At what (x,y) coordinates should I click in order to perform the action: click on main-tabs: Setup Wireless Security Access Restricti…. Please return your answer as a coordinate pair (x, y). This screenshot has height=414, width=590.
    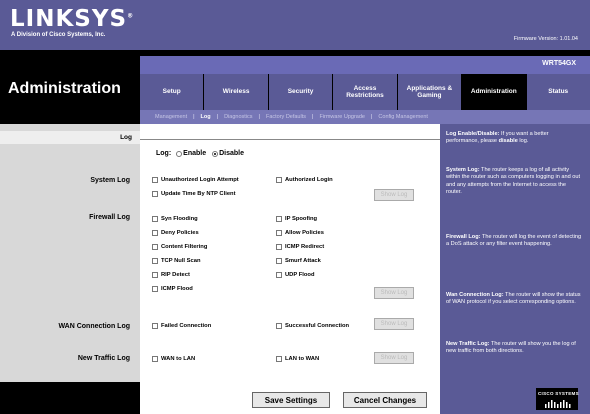
    Looking at the image, I should click on (365, 92).